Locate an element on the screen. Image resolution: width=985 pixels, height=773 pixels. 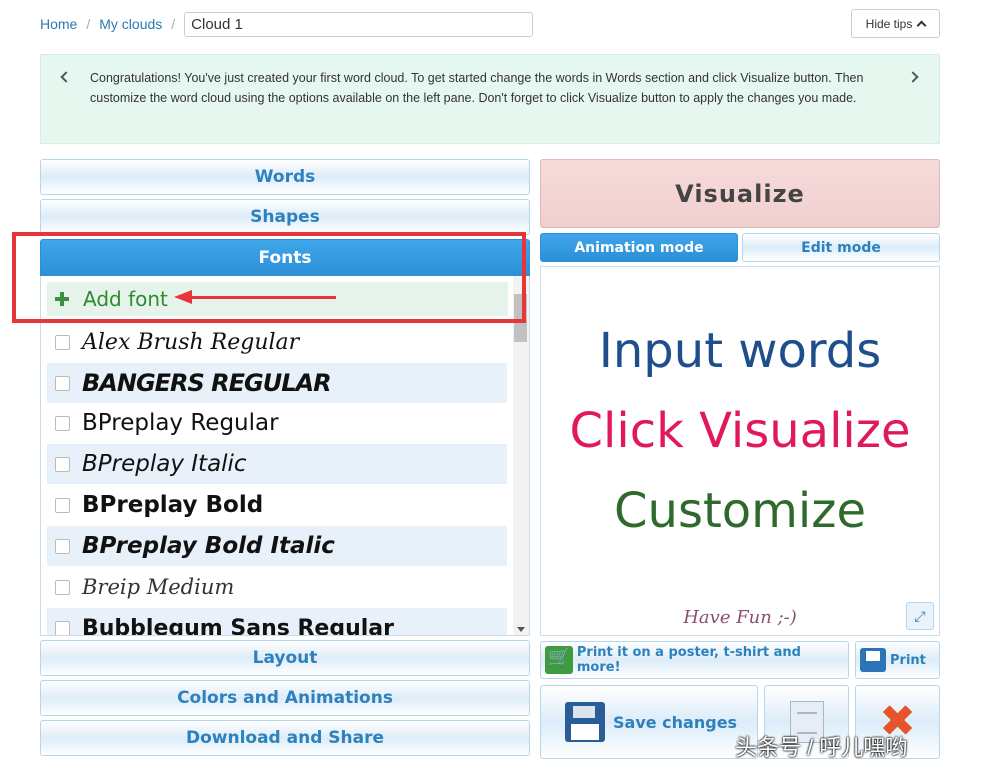
print-poster-label: Print it on a poster, t-shirt and more! is located at coordinates (688, 660).